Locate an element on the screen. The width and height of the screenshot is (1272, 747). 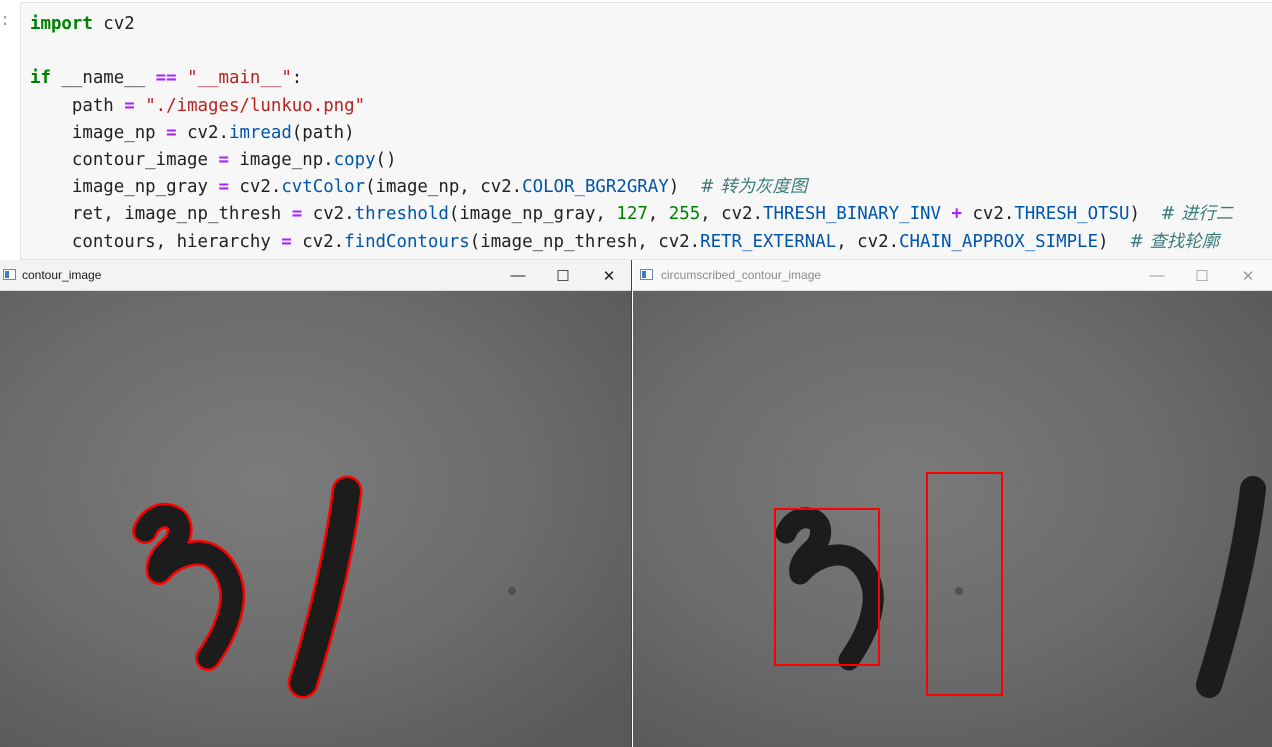
function-name: copy is located at coordinates (354, 160).